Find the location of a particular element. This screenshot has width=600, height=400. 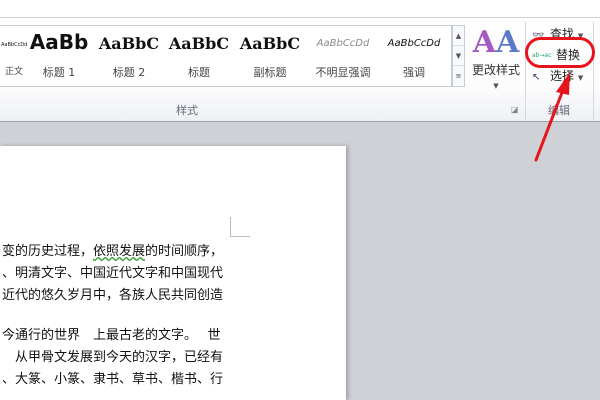

annotation-arrow is located at coordinates (552, 117).